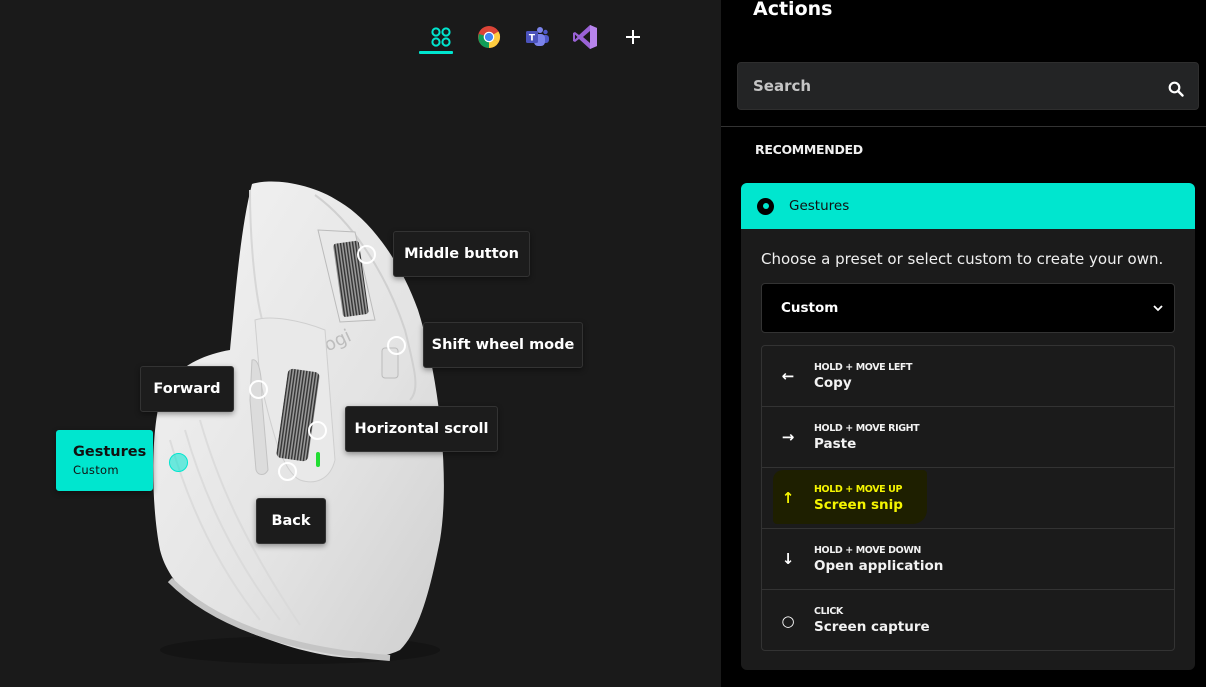 Image resolution: width=1206 pixels, height=687 pixels. Describe the element at coordinates (788, 559) in the screenshot. I see `arrow-down-icon: ↓` at that location.